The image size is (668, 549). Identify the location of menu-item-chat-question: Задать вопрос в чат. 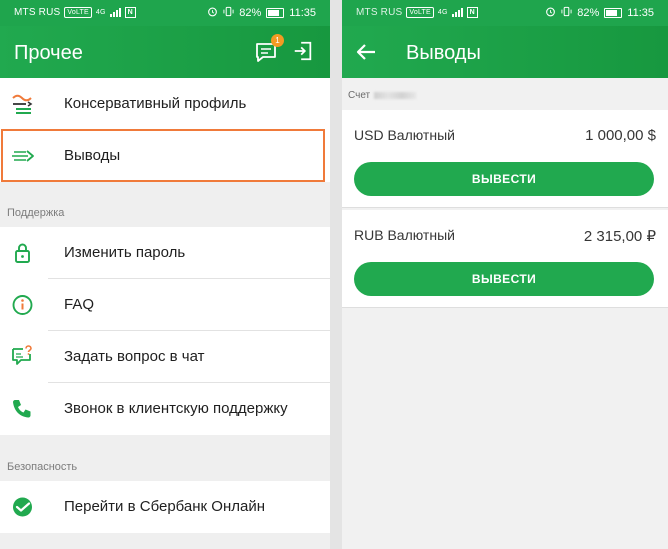
(165, 357).